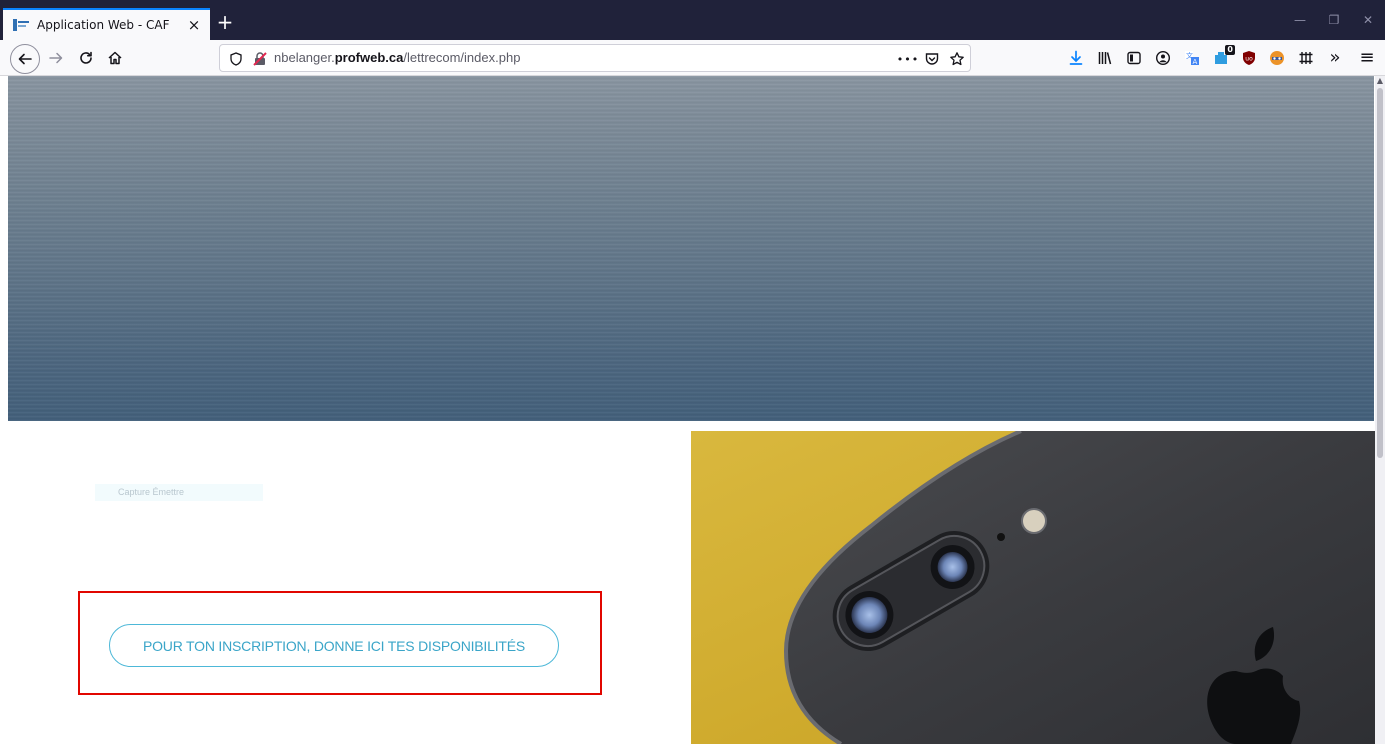 The width and height of the screenshot is (1385, 744). Describe the element at coordinates (1380, 81) in the screenshot. I see `scroll-up-arrow-icon: ▲` at that location.